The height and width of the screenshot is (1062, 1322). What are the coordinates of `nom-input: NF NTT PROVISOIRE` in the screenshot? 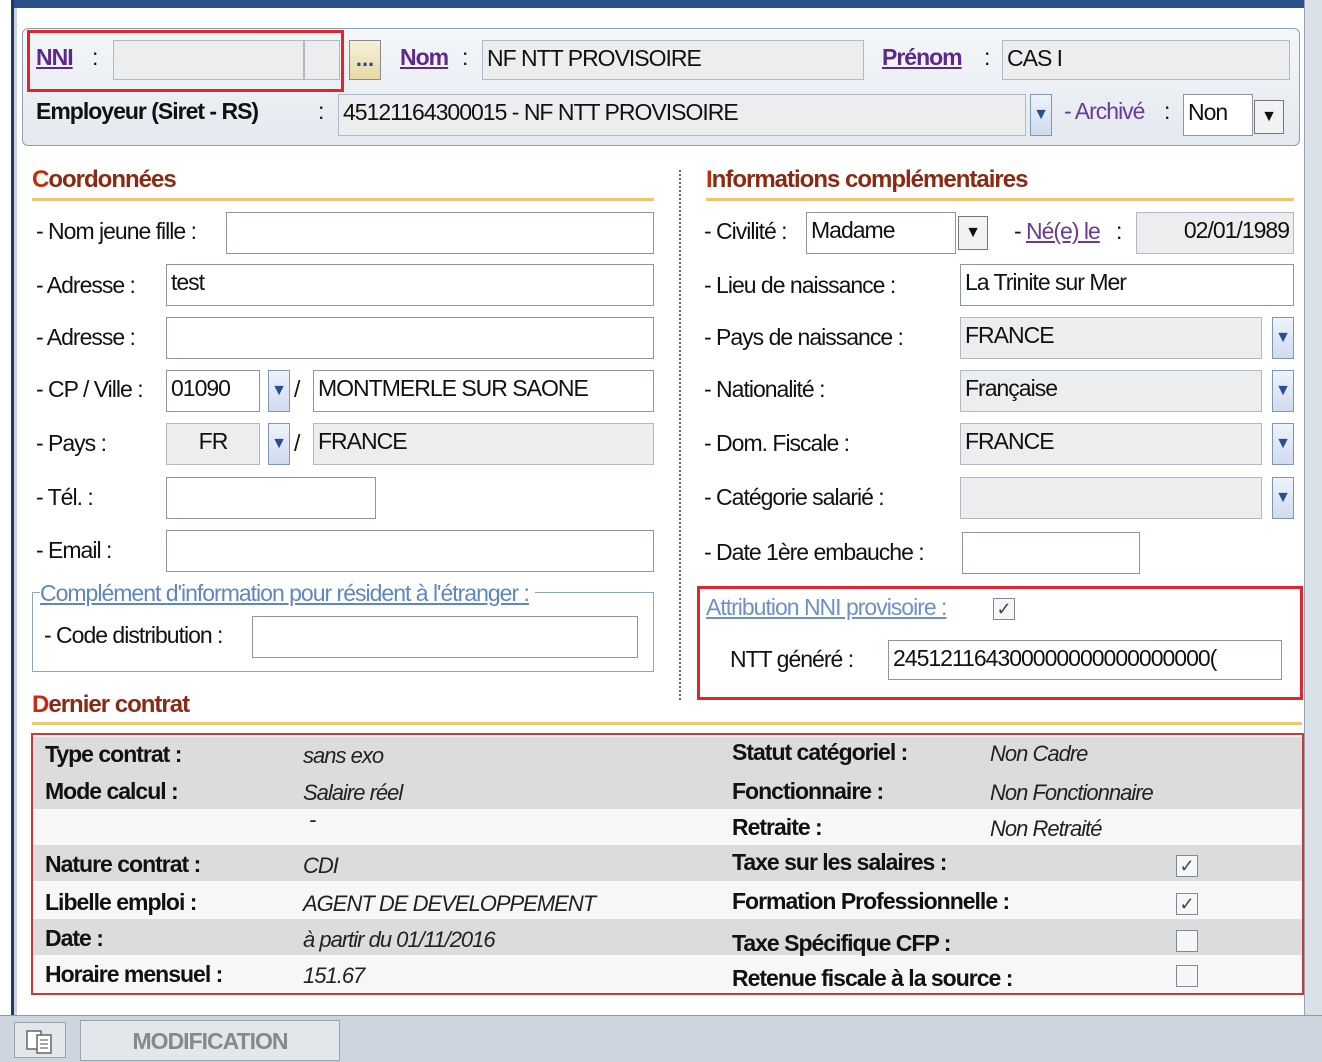 It's located at (673, 60).